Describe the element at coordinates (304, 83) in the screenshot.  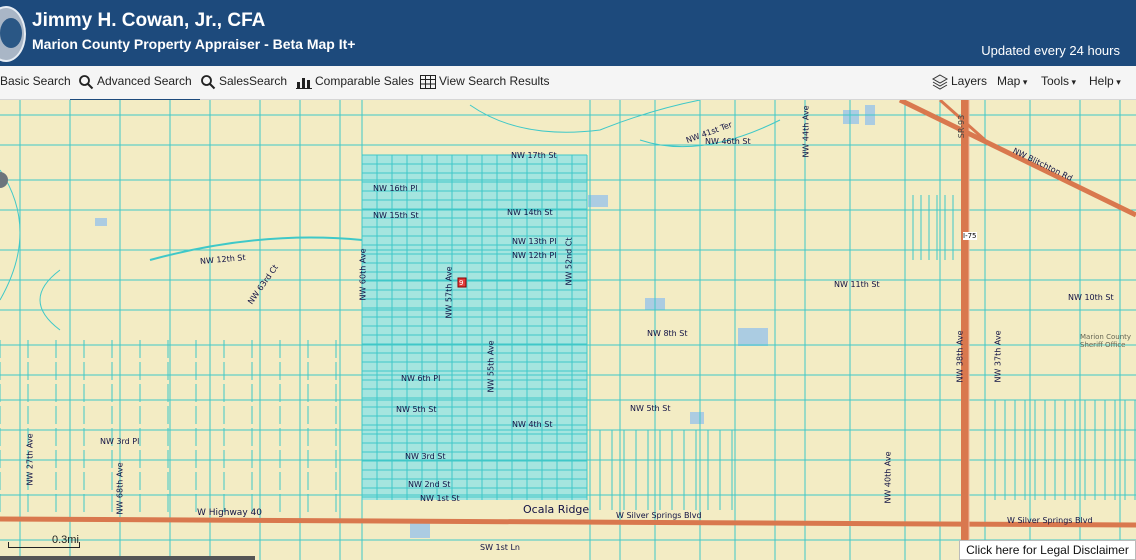
I see `bar-chart-icon` at that location.